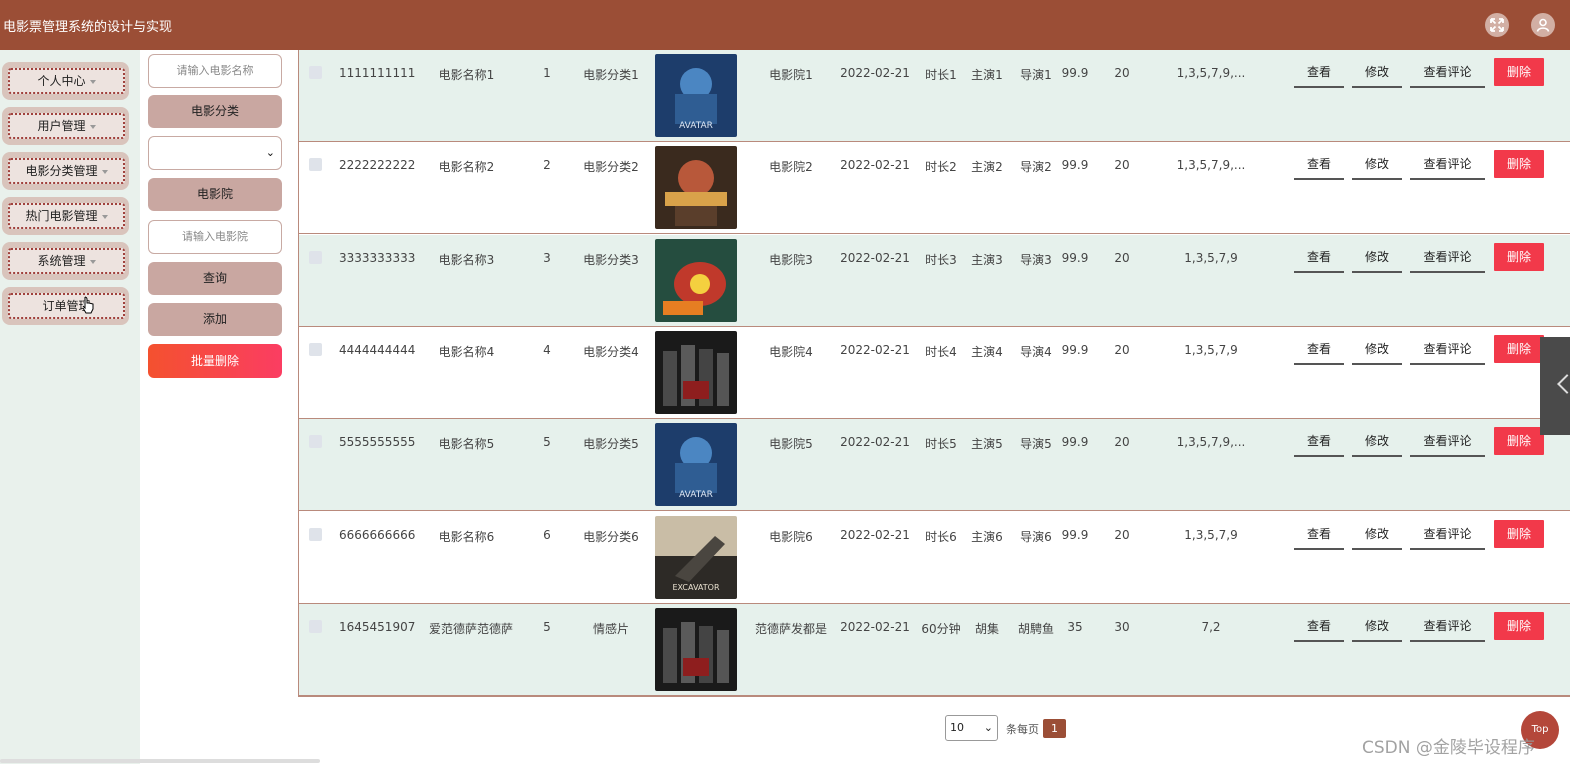  What do you see at coordinates (941, 444) in the screenshot?
I see `cell-duration: 时长5` at bounding box center [941, 444].